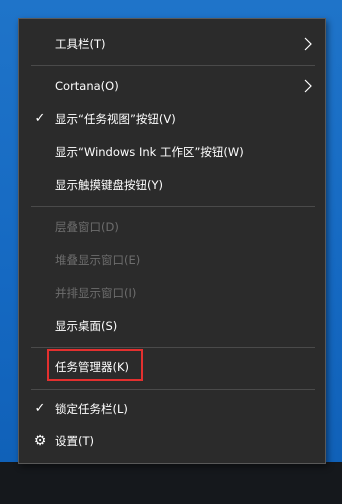 Image resolution: width=342 pixels, height=504 pixels. What do you see at coordinates (80, 44) in the screenshot?
I see `menu-item-label: 工具栏(T)` at bounding box center [80, 44].